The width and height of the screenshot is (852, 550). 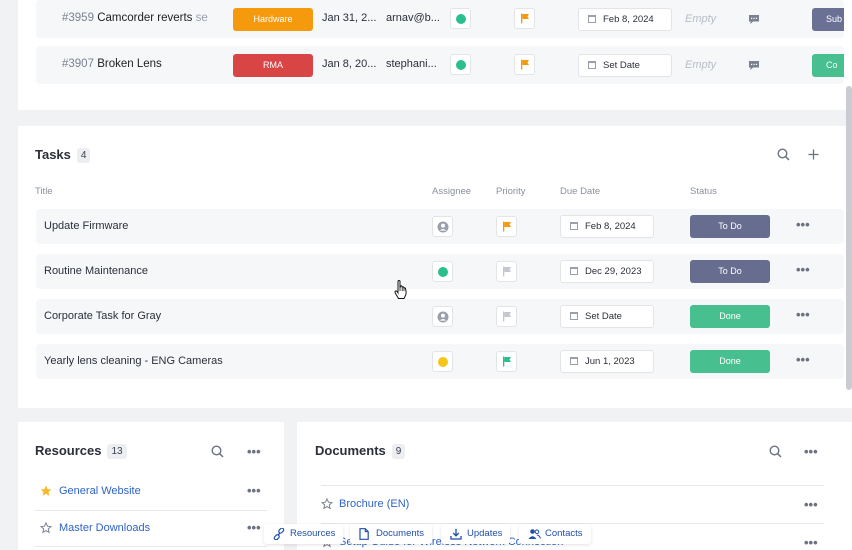 I want to click on task-name: Update Firmware, so click(x=86, y=226).